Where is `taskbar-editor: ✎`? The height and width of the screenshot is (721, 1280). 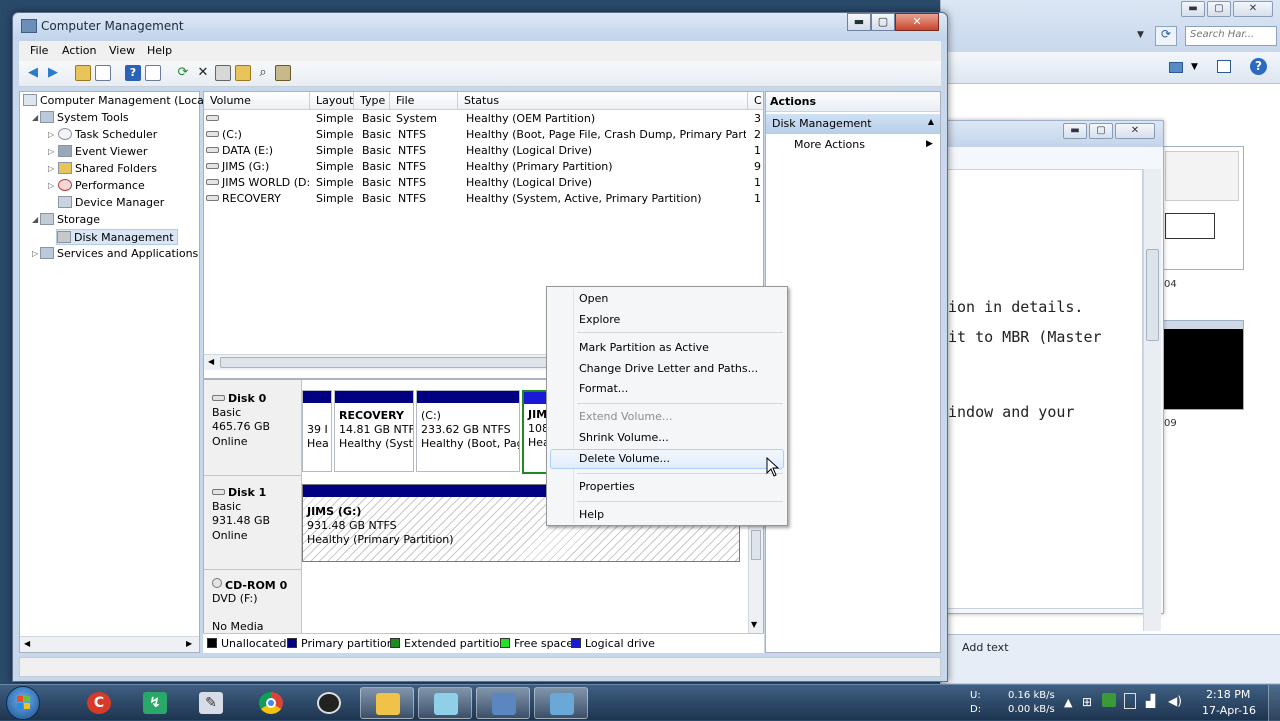 taskbar-editor: ✎ is located at coordinates (211, 703).